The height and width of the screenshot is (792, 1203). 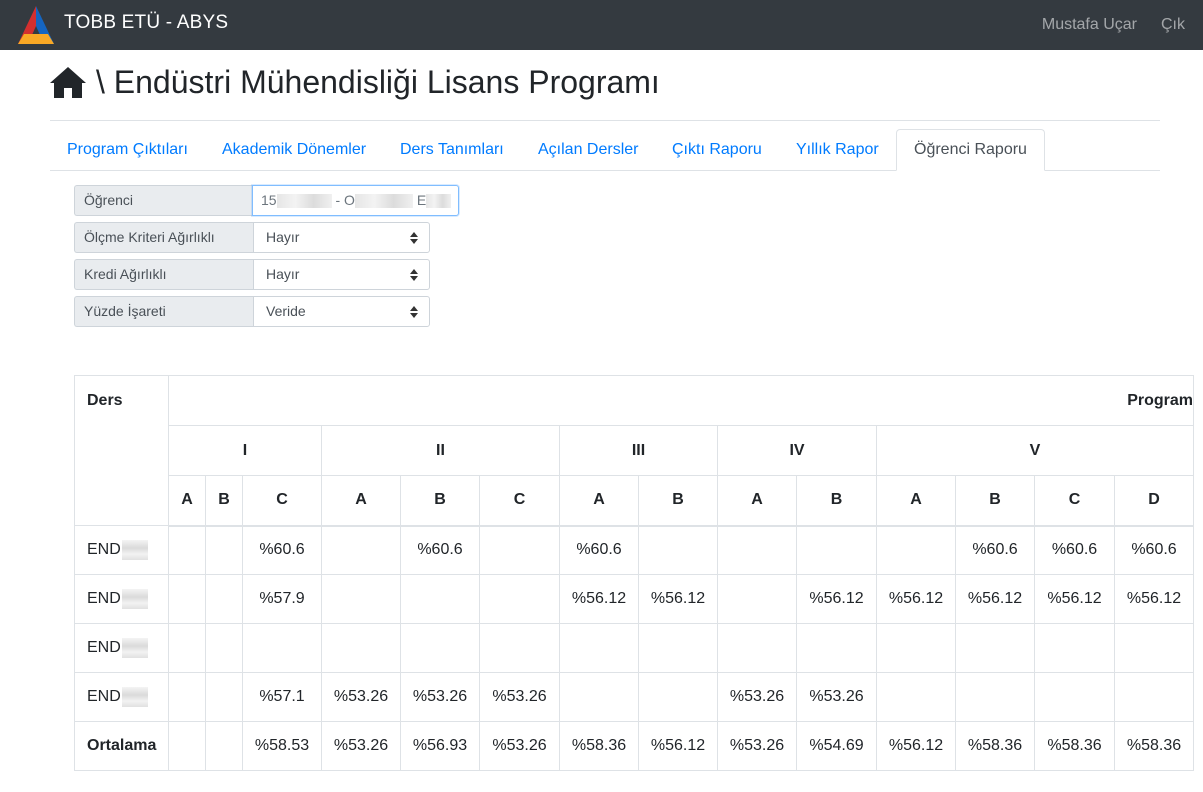 What do you see at coordinates (341, 311) in the screenshot?
I see `yuzde-select: Veride` at bounding box center [341, 311].